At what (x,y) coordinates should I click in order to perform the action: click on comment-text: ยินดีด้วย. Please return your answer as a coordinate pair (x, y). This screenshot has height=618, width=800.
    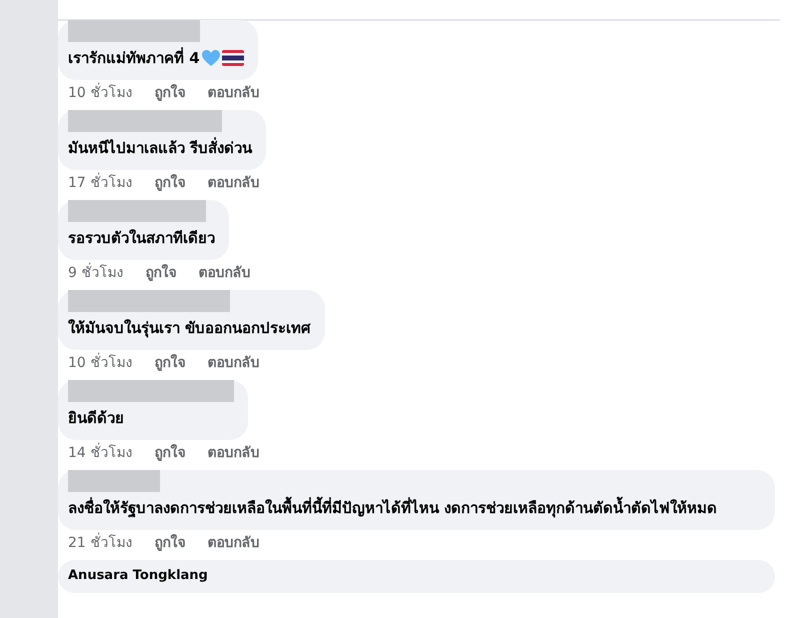
    Looking at the image, I should click on (96, 418).